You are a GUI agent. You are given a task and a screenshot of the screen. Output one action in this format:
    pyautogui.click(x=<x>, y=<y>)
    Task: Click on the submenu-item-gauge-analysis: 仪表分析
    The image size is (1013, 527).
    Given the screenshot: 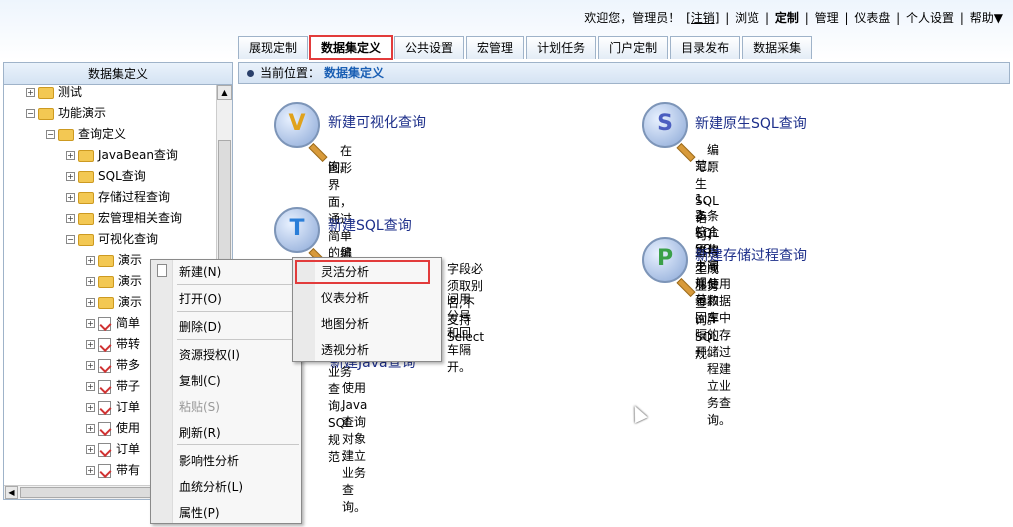 What is the action you would take?
    pyautogui.click(x=345, y=298)
    